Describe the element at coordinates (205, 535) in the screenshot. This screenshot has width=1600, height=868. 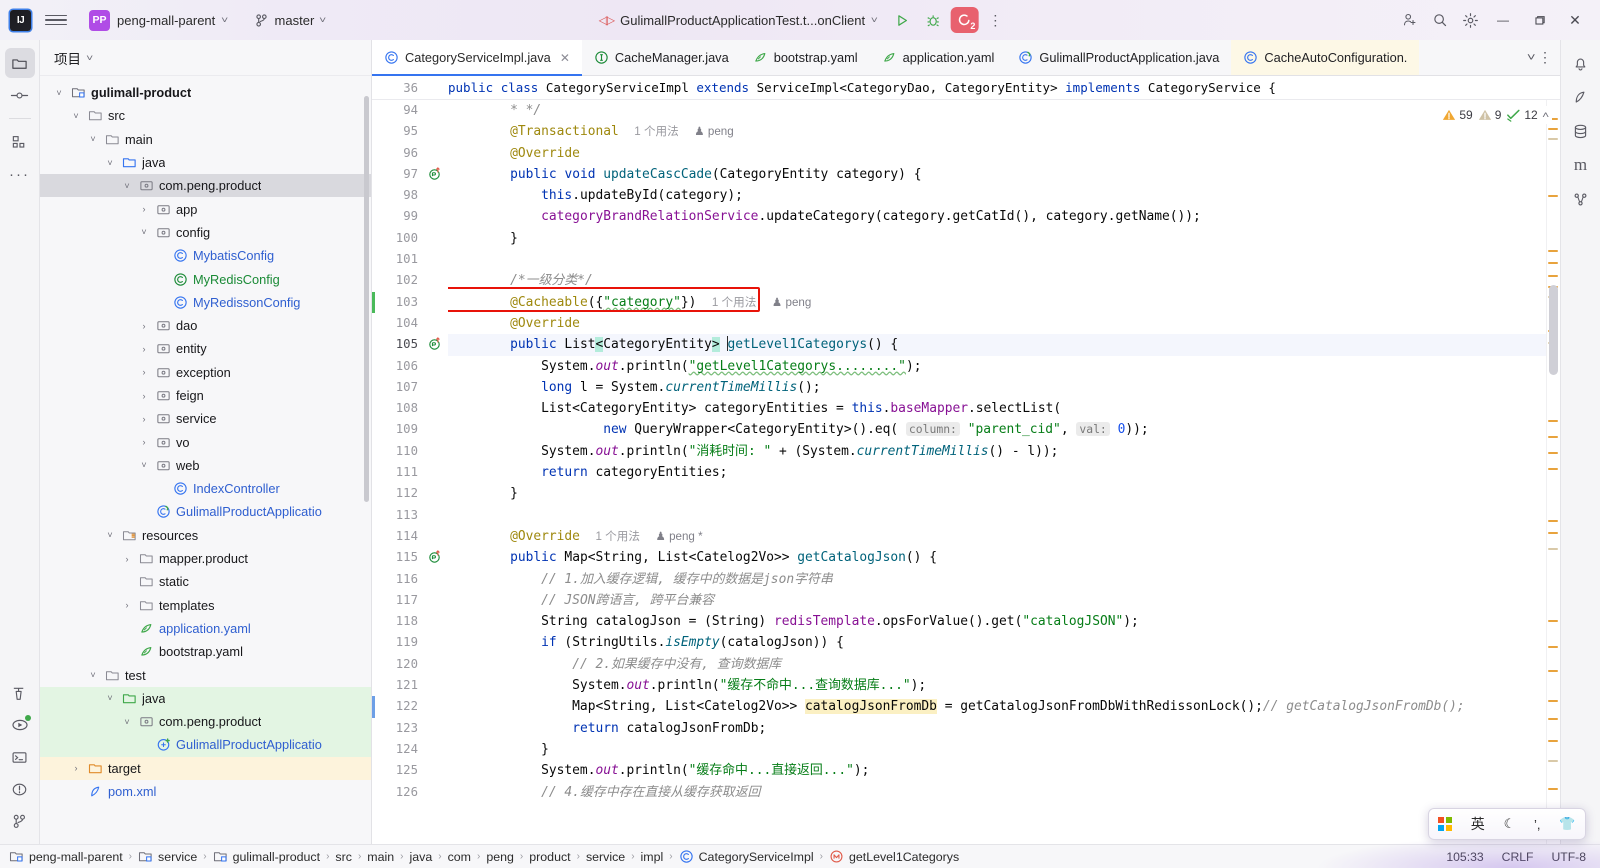
I see `tree-node-resources: ˅ resources` at that location.